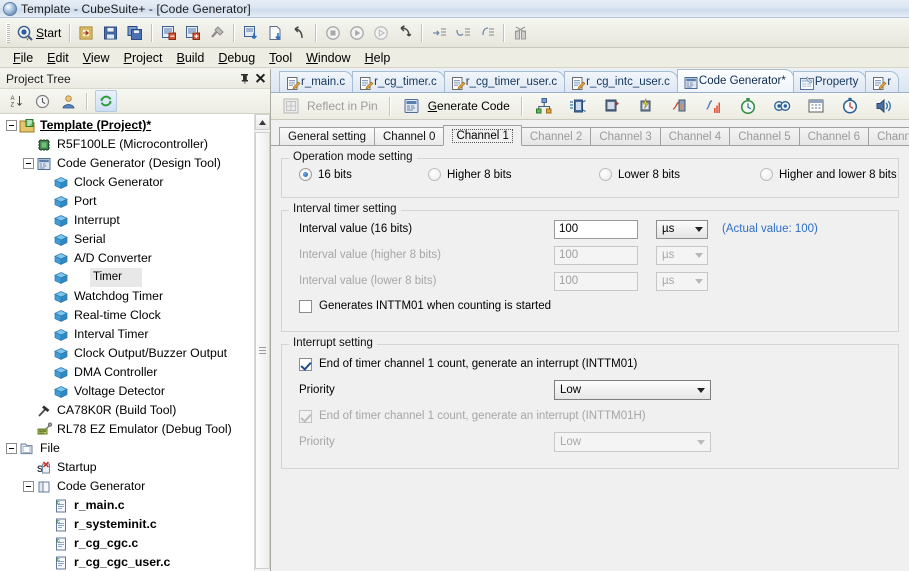 The height and width of the screenshot is (571, 909). Describe the element at coordinates (681, 106) in the screenshot. I see `serial-button` at that location.